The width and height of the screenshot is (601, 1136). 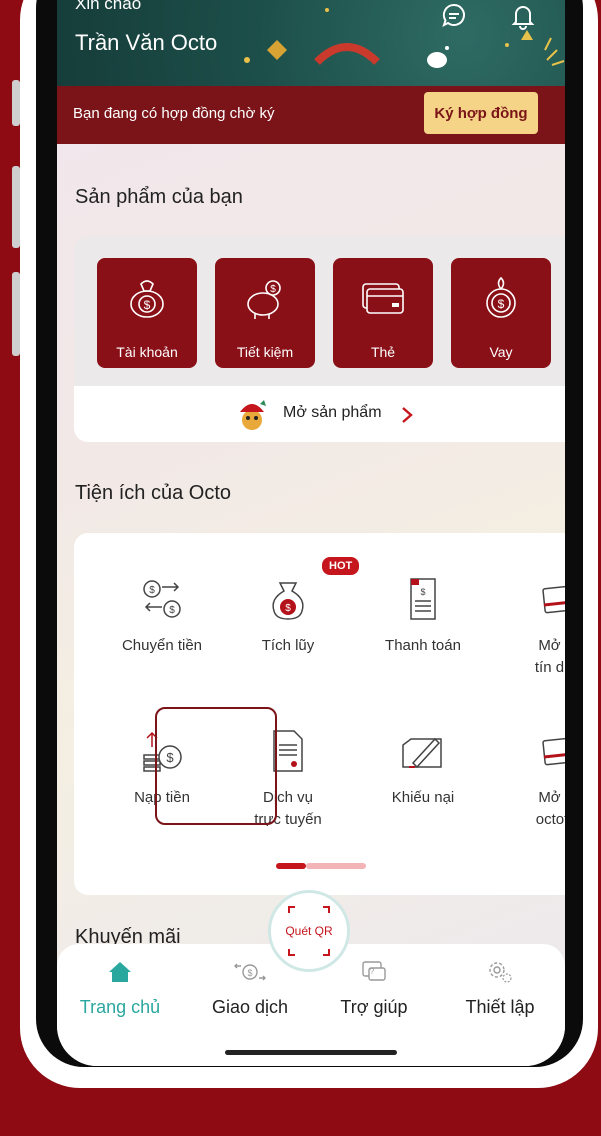 I want to click on scan-qr-label: Quét QR, so click(x=309, y=931).